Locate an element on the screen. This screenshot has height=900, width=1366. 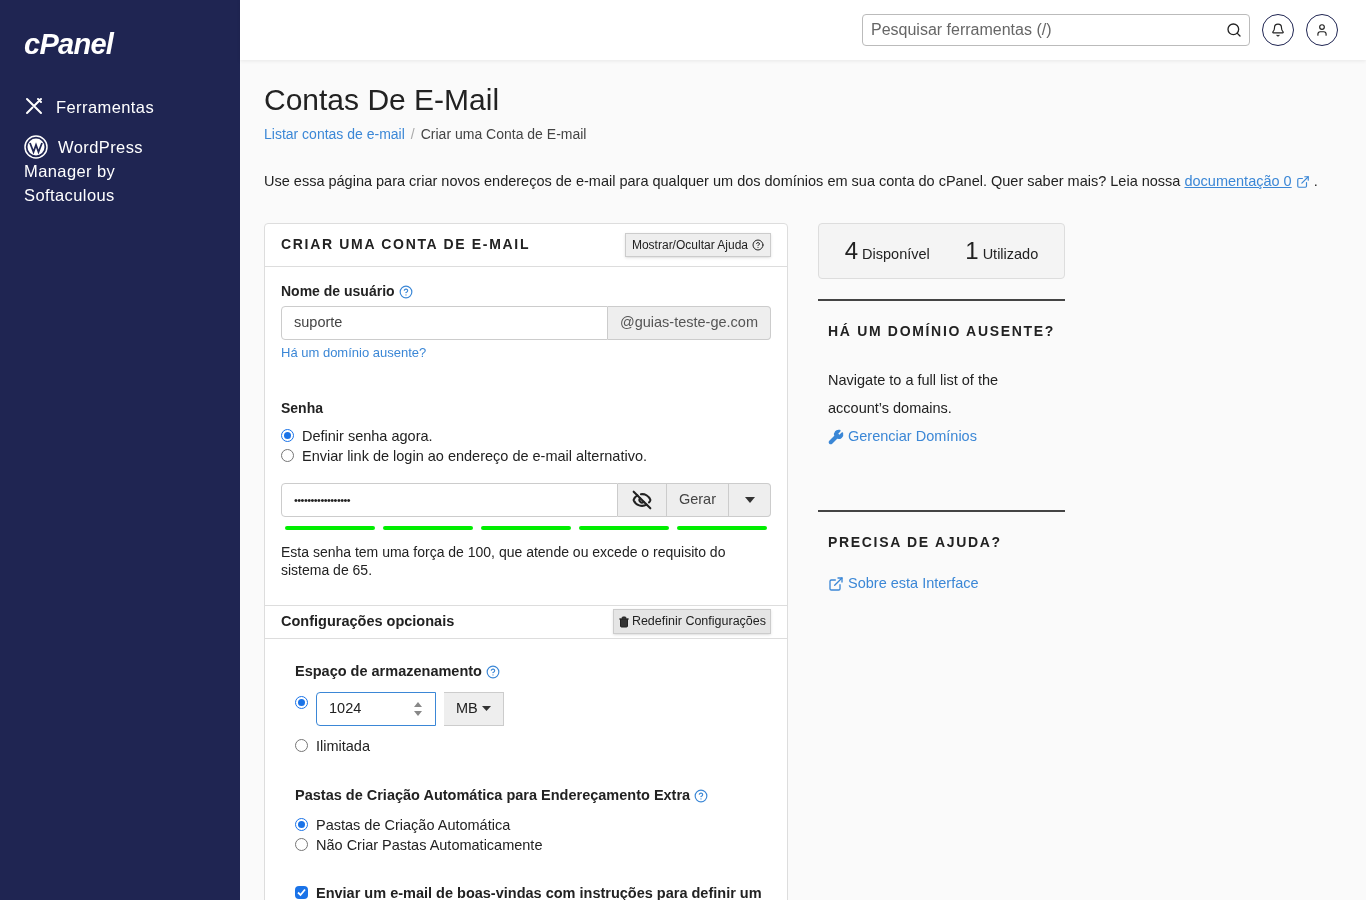
stat-value: 4 is located at coordinates (851, 250).